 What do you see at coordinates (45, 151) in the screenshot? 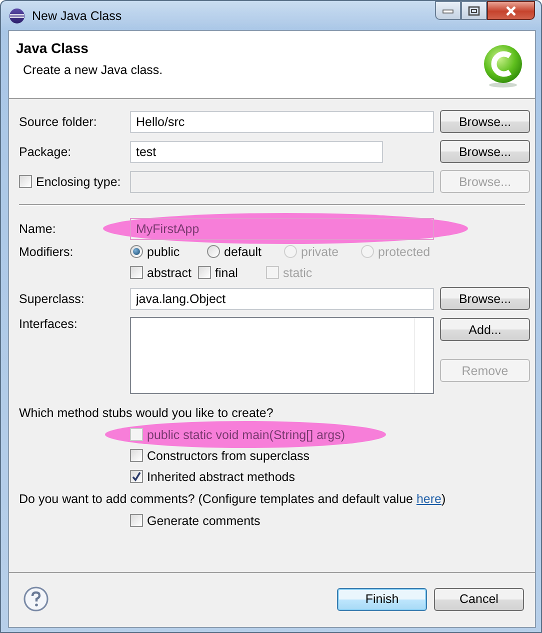
I see `field-label: Package:` at bounding box center [45, 151].